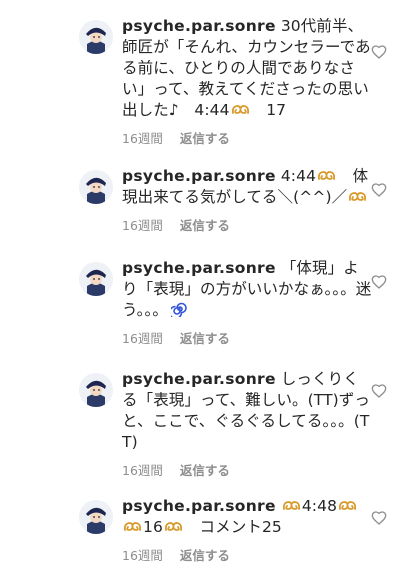 The width and height of the screenshot is (412, 564). What do you see at coordinates (177, 310) in the screenshot?
I see `cyclone-emoji-icon` at bounding box center [177, 310].